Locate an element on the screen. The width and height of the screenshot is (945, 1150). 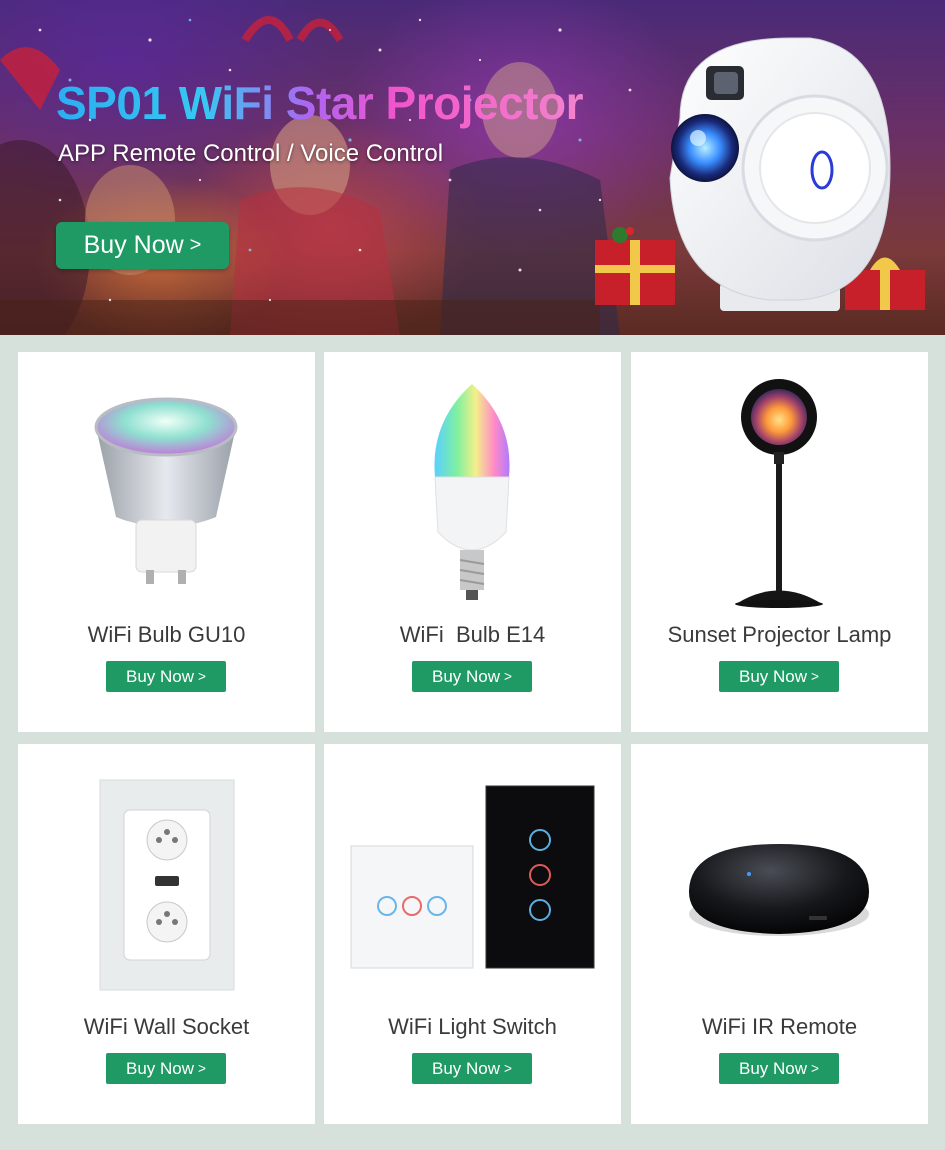
product-card-gu10: WiFi Bulb GU10 Buy Now > is located at coordinates (166, 542).